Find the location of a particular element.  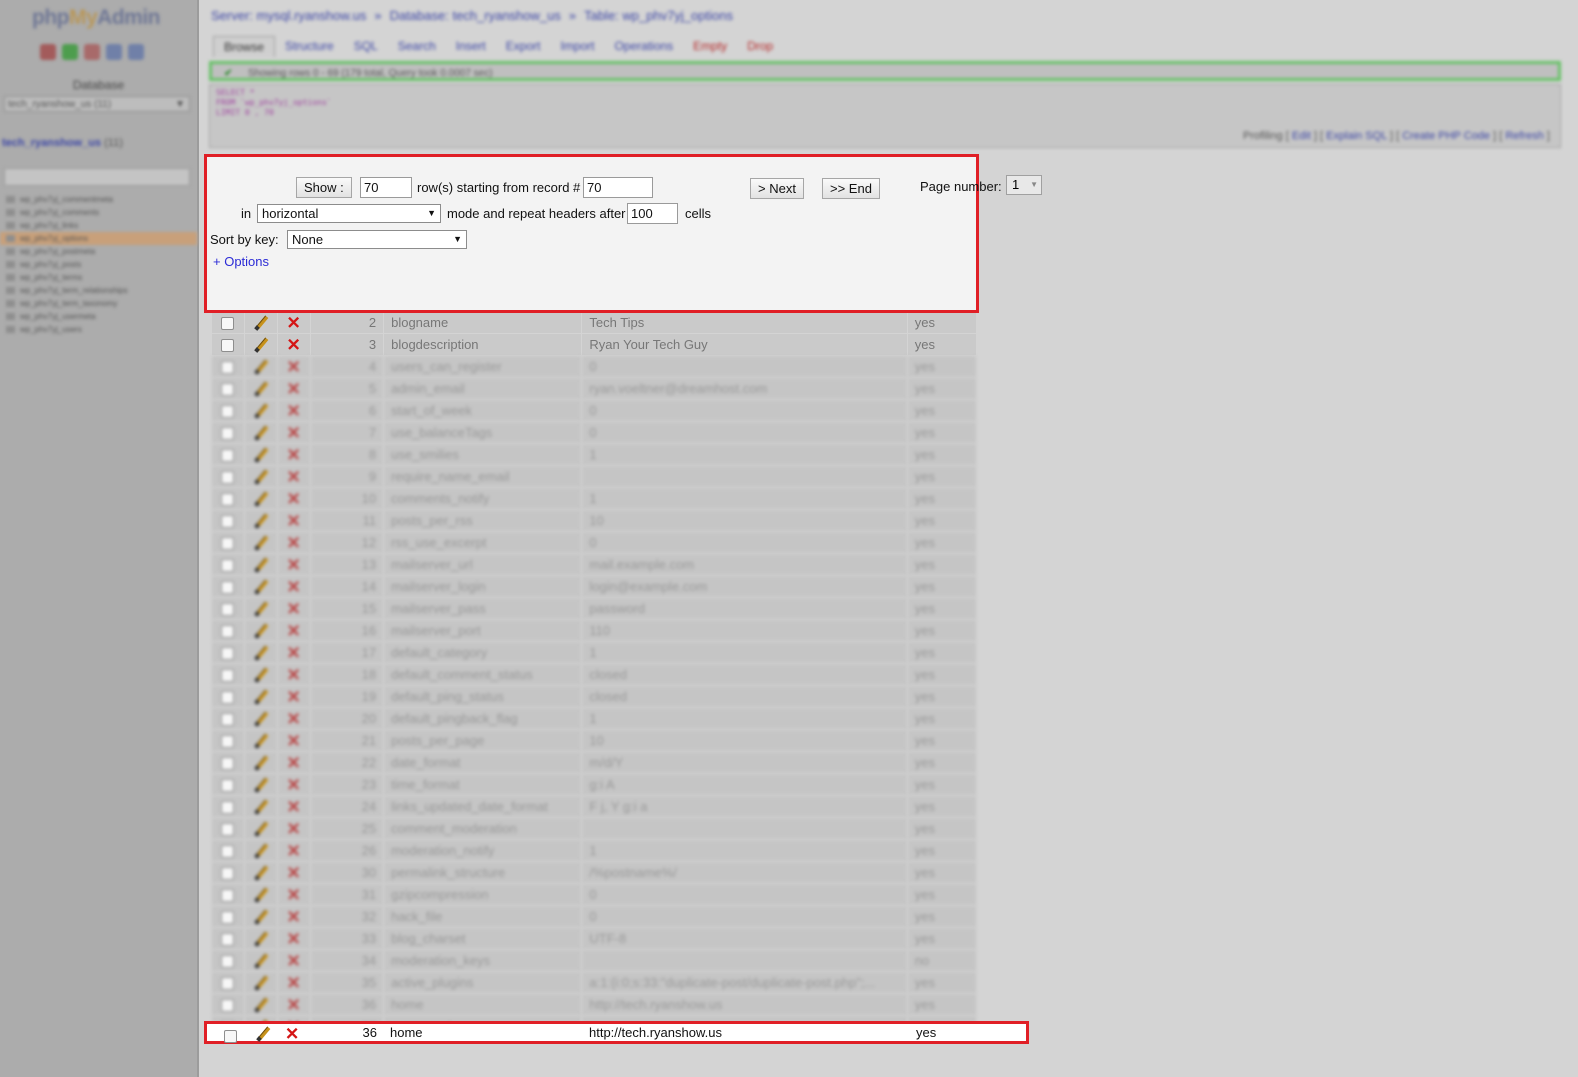

refresh-link: Refresh is located at coordinates (1524, 136).